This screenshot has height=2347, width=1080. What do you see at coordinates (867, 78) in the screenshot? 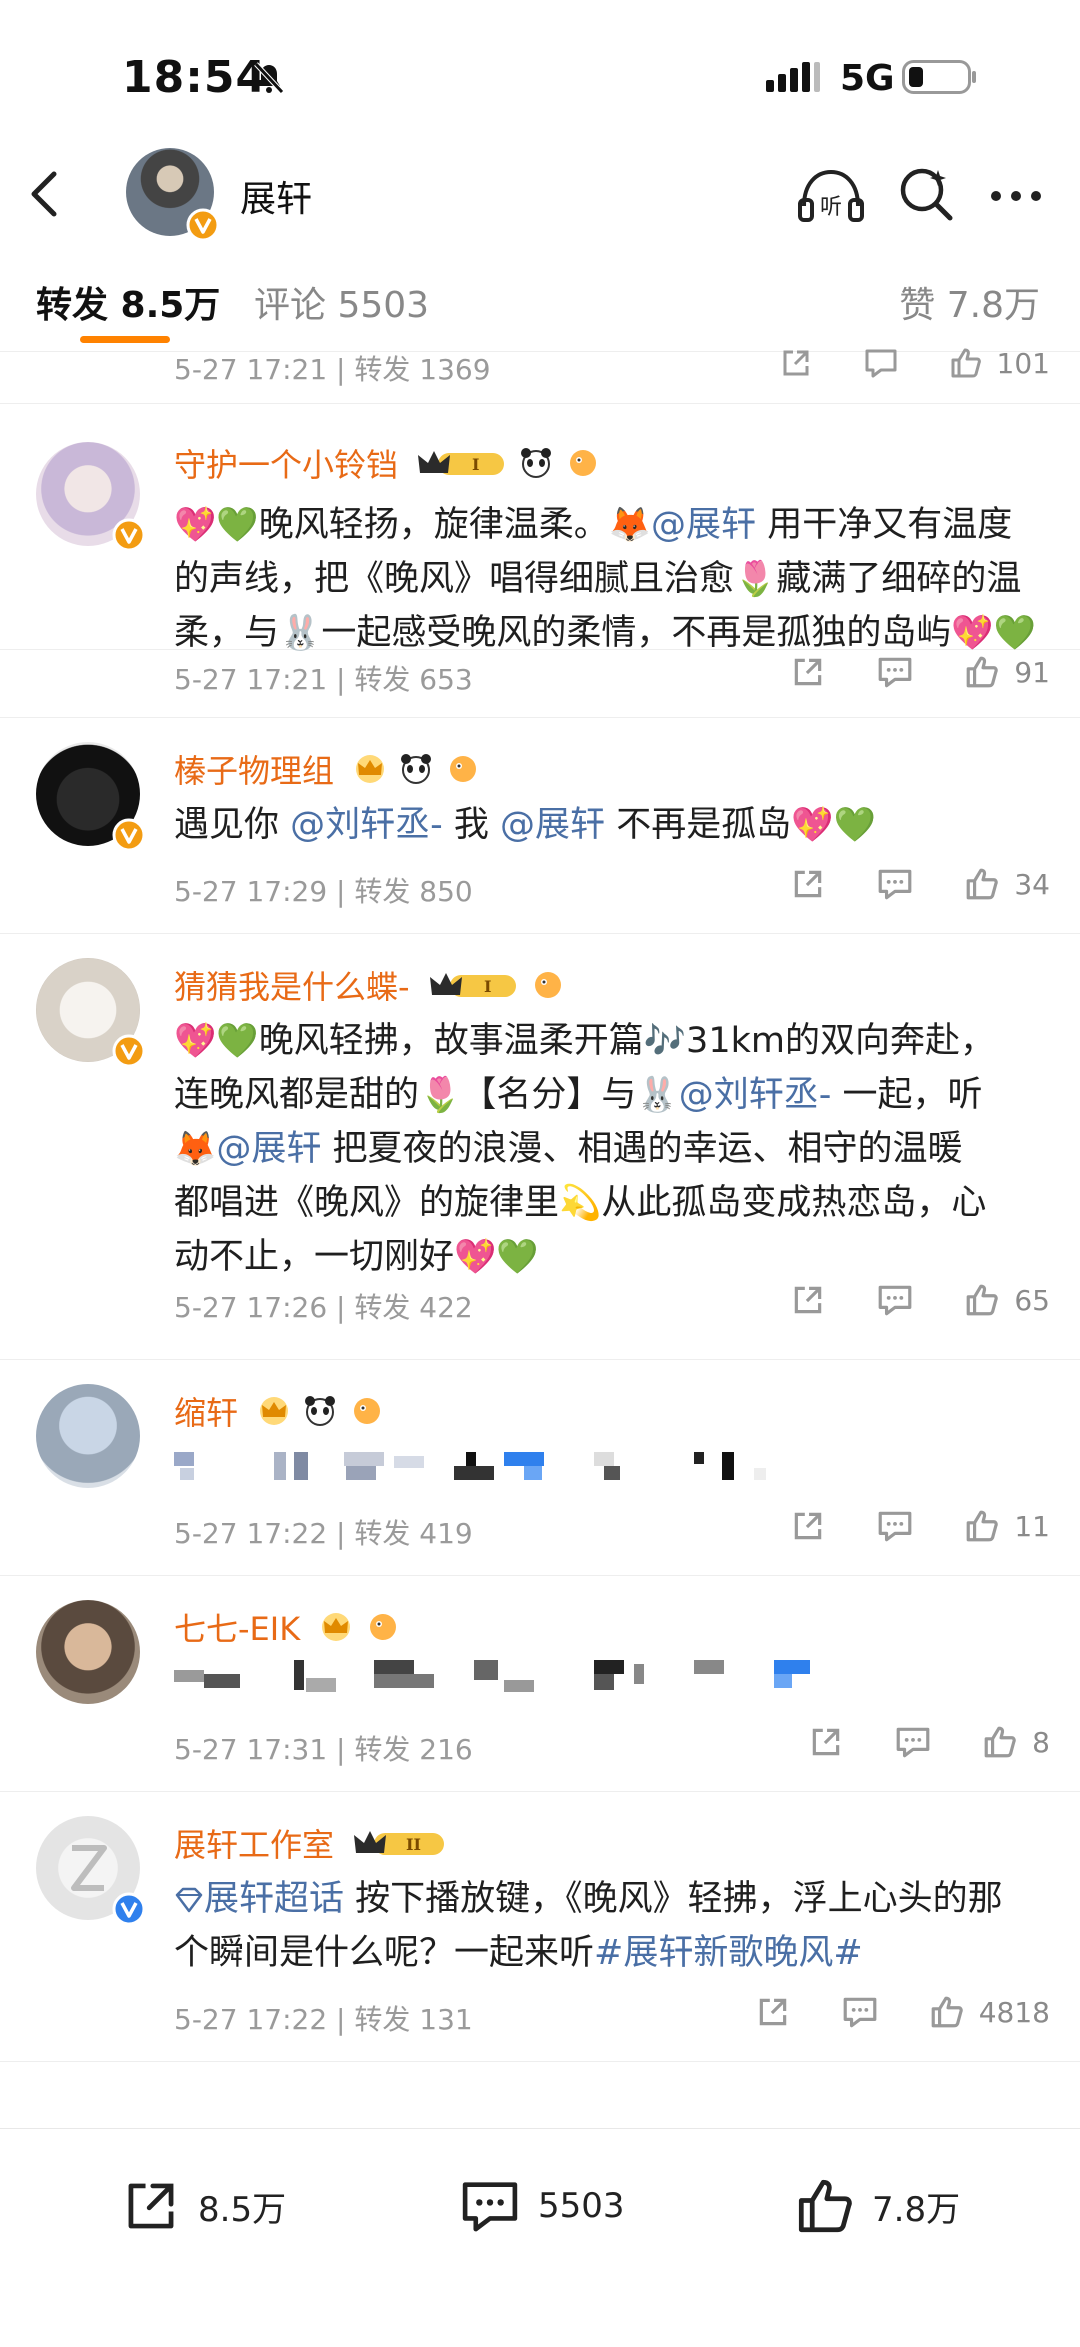
I see `network-label: 5G` at bounding box center [867, 78].